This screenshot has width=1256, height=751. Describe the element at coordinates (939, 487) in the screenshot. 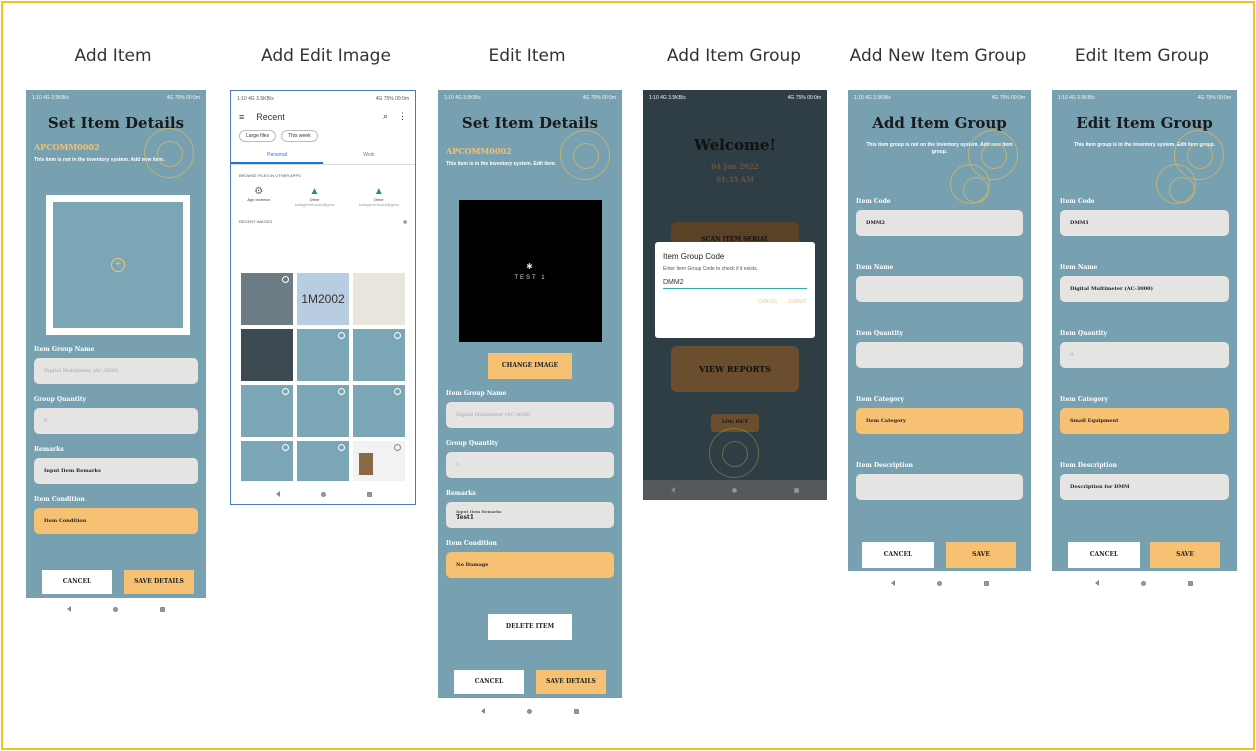

I see `item-description-field` at that location.